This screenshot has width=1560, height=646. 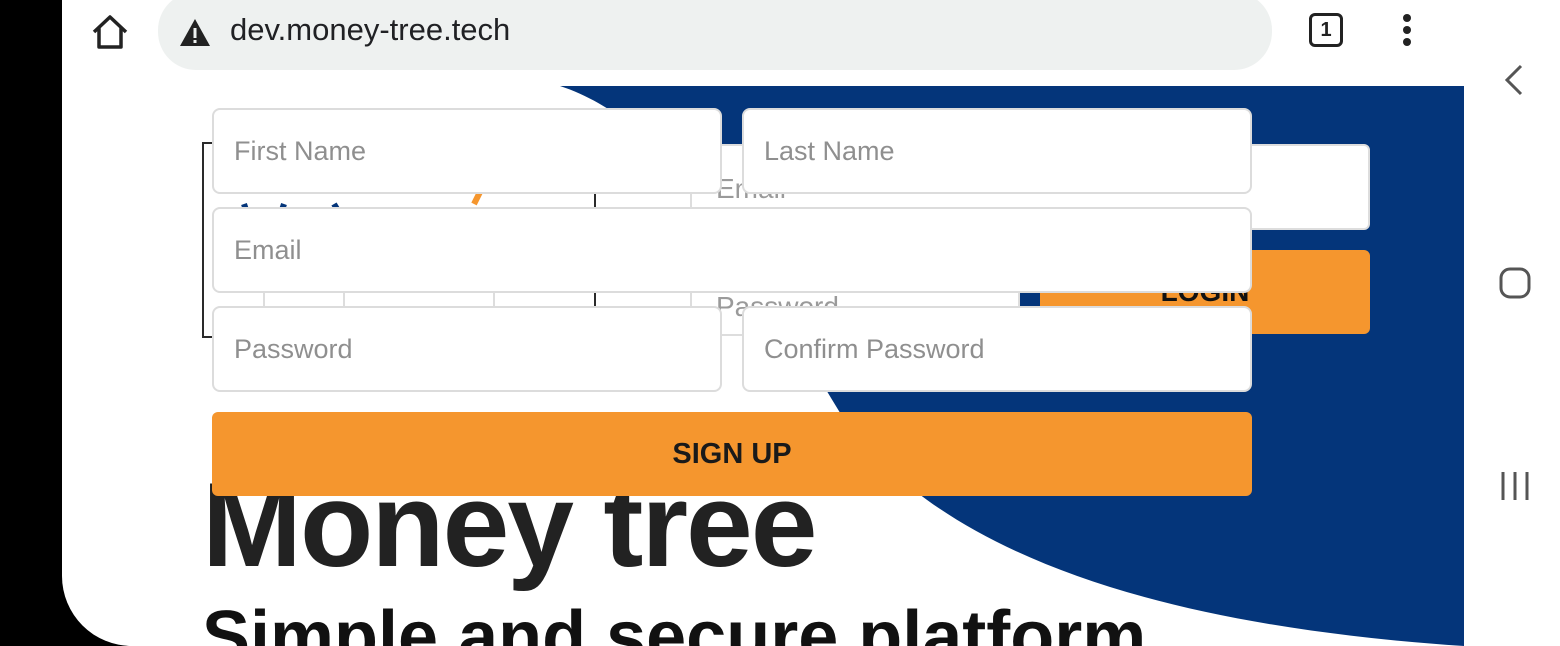 What do you see at coordinates (674, 621) in the screenshot?
I see `hero-subheading: Simple and secure platform` at bounding box center [674, 621].